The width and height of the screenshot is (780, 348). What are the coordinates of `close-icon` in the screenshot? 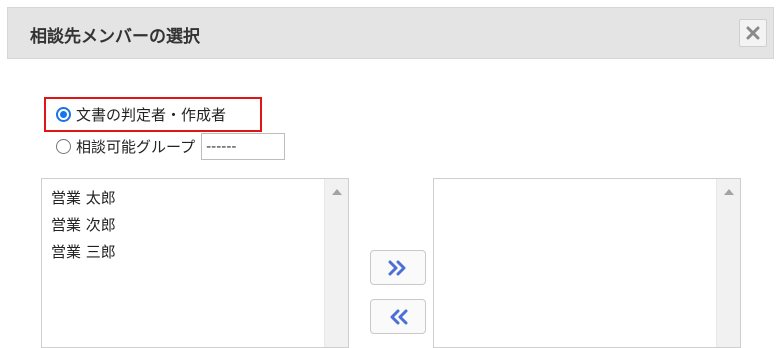 It's located at (753, 33).